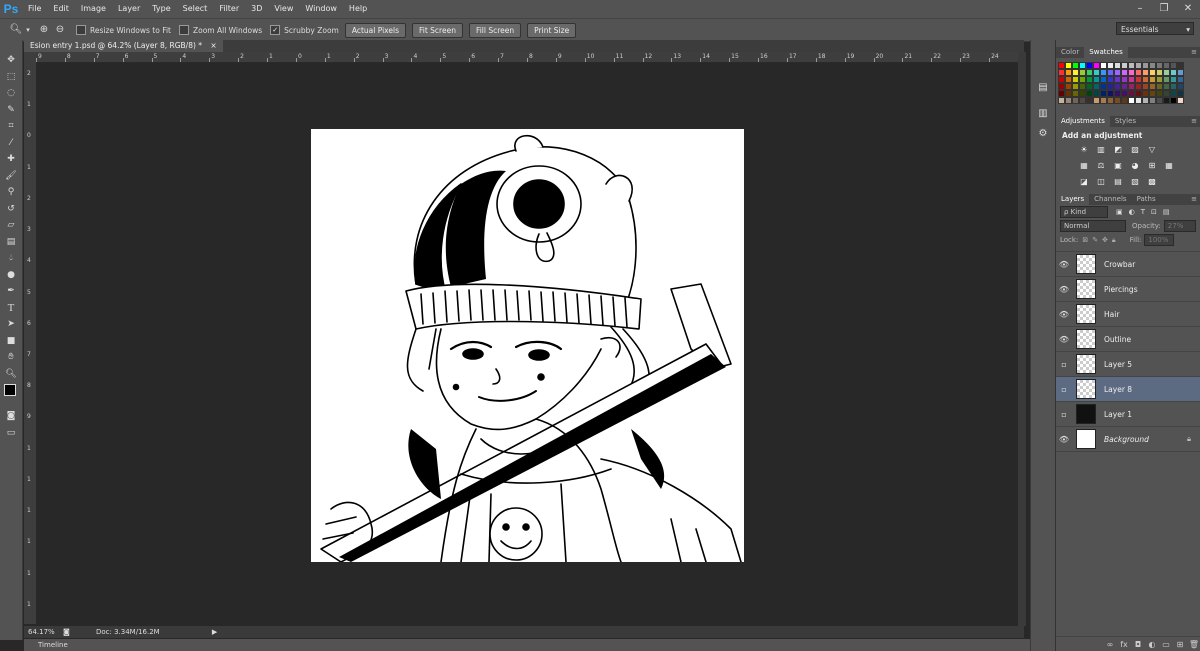  What do you see at coordinates (1084, 182) in the screenshot?
I see `adjustment-icon: ◪` at bounding box center [1084, 182].